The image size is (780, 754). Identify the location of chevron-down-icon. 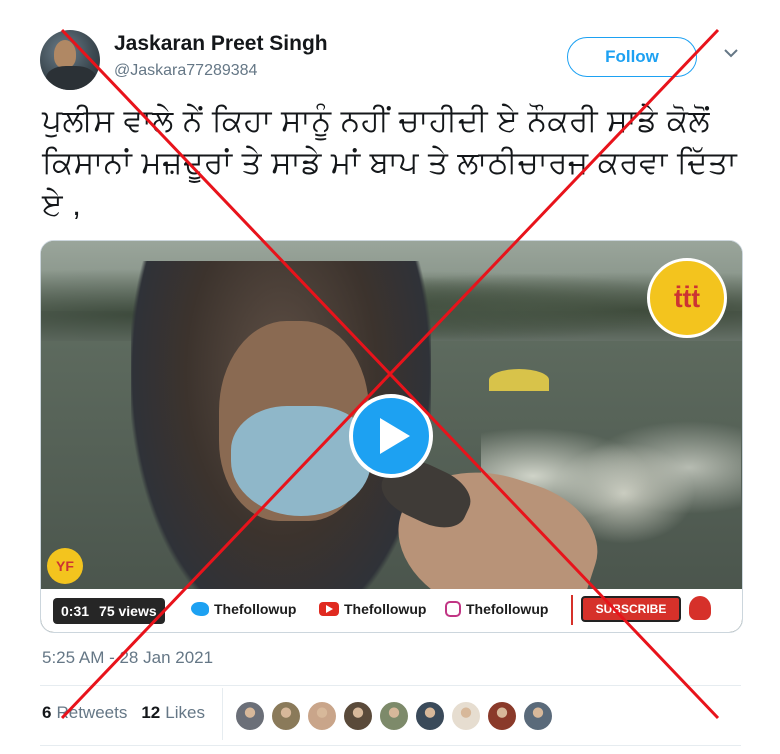
(731, 53).